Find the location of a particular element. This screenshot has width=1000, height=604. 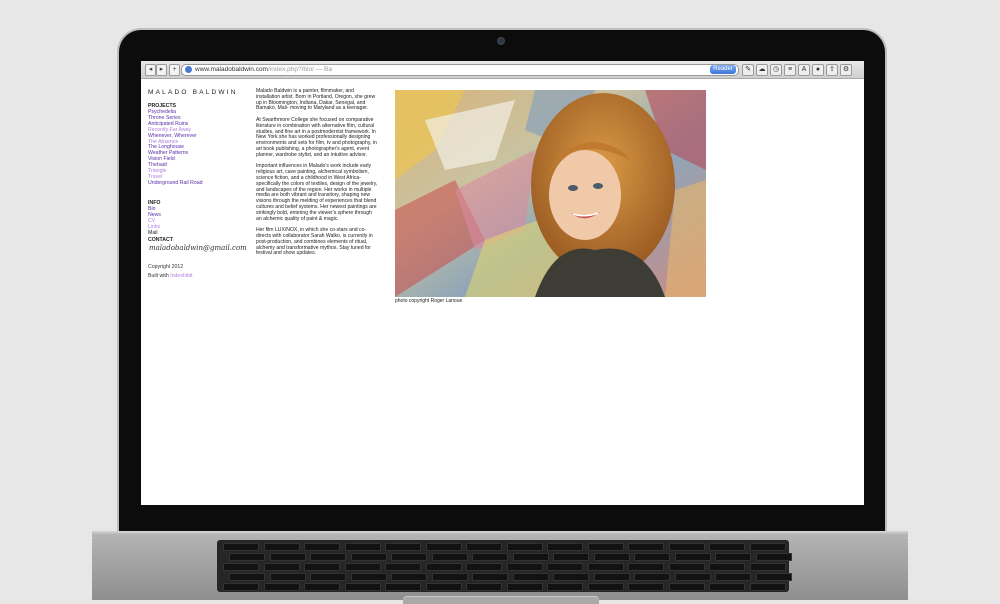

site-title: MALADO BALDWIN is located at coordinates (193, 92).